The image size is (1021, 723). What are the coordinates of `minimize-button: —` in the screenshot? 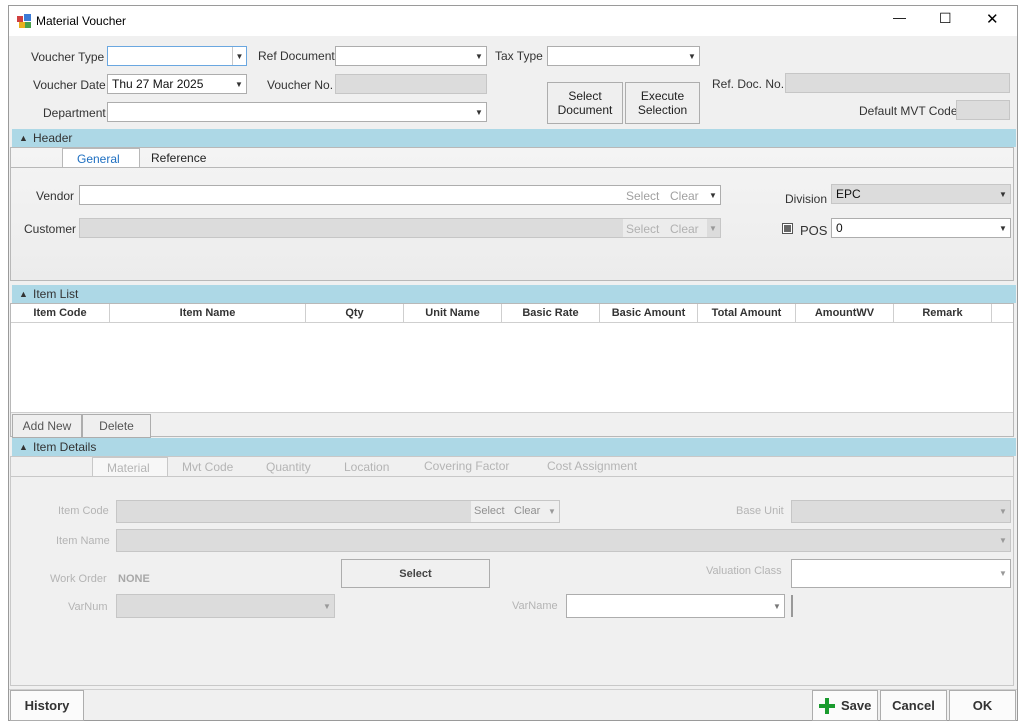 It's located at (899, 17).